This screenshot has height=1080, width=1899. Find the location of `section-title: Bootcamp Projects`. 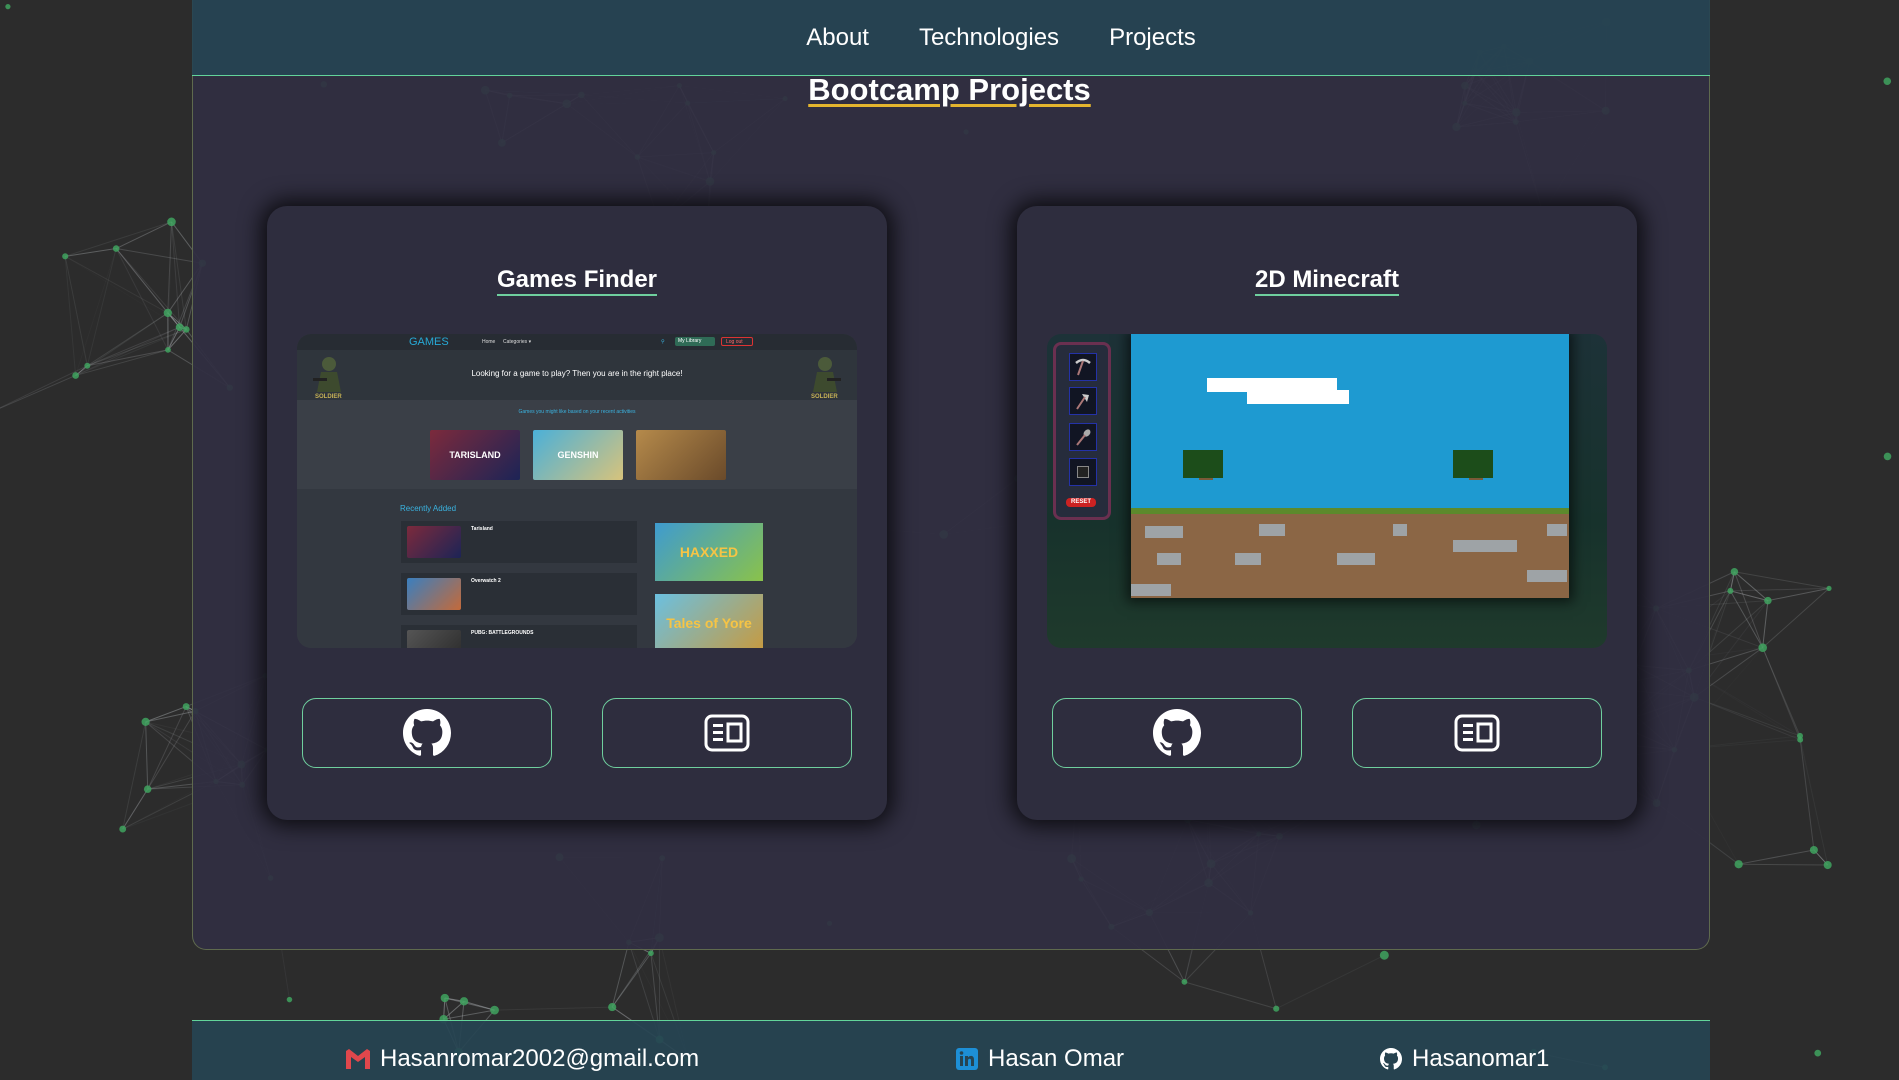

section-title: Bootcamp Projects is located at coordinates (949, 90).